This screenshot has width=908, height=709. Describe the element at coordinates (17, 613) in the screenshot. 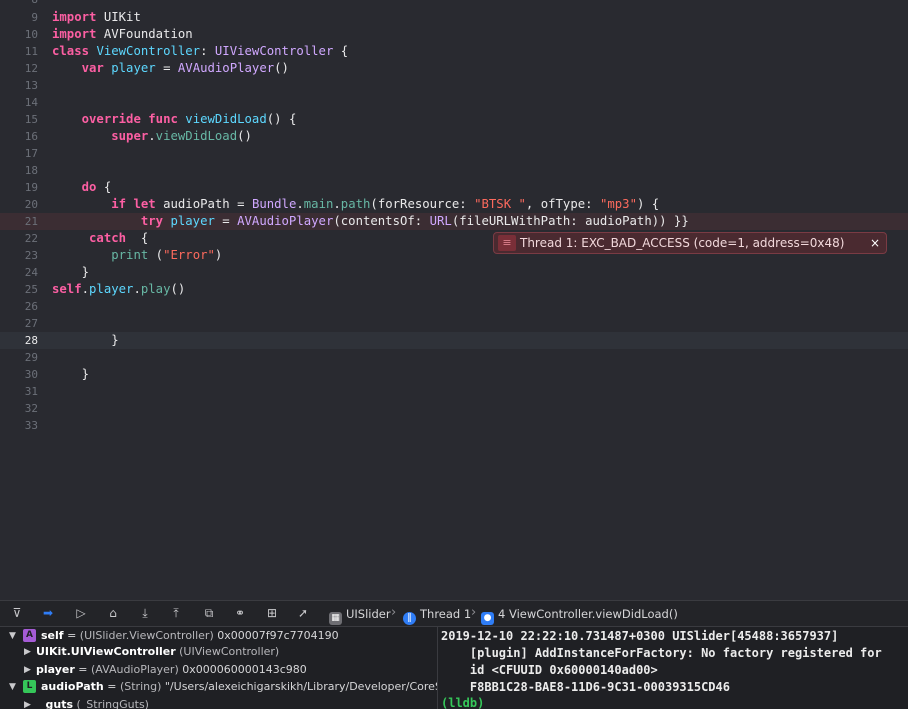

I see `hide-debug-area-icon: ⊽` at that location.